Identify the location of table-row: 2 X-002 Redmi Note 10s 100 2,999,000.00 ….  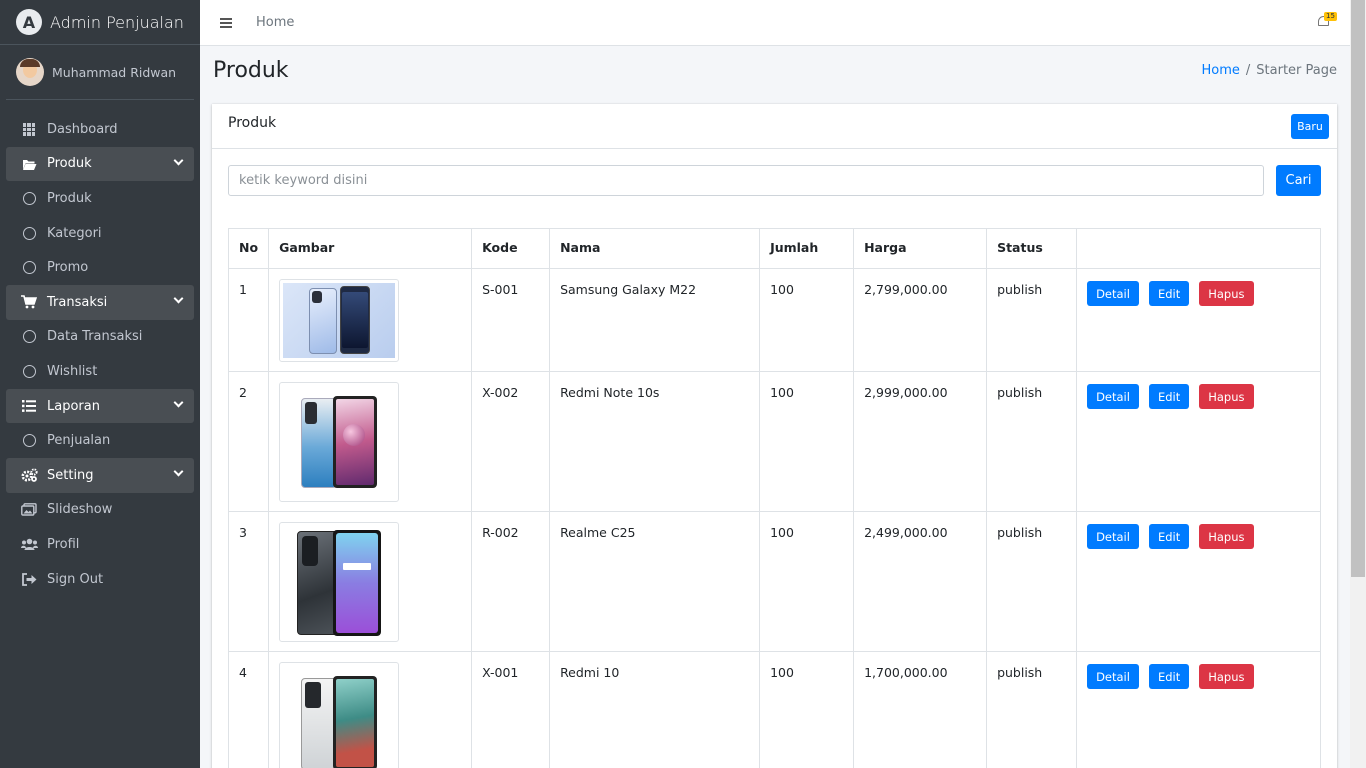
(774, 441).